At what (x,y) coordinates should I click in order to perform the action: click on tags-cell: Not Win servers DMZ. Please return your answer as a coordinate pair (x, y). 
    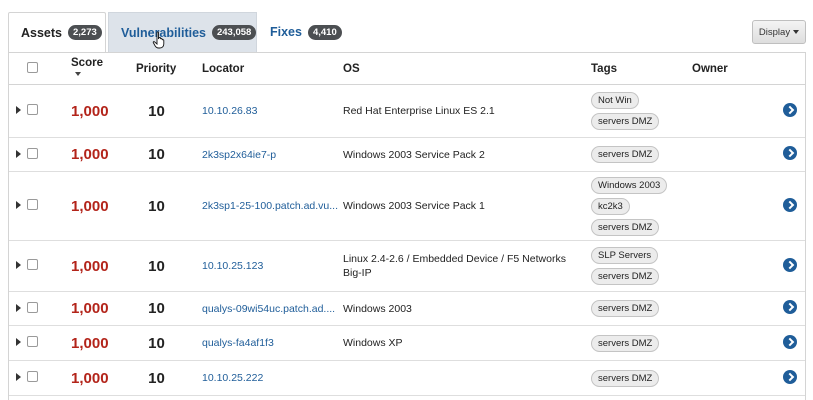
    Looking at the image, I should click on (641, 111).